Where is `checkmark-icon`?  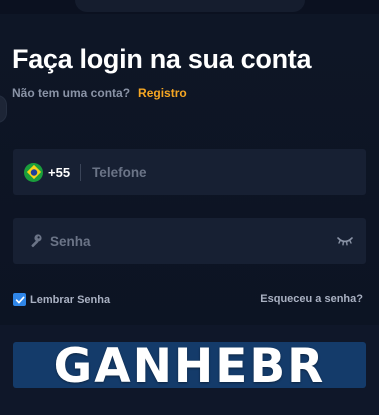 checkmark-icon is located at coordinates (19, 299).